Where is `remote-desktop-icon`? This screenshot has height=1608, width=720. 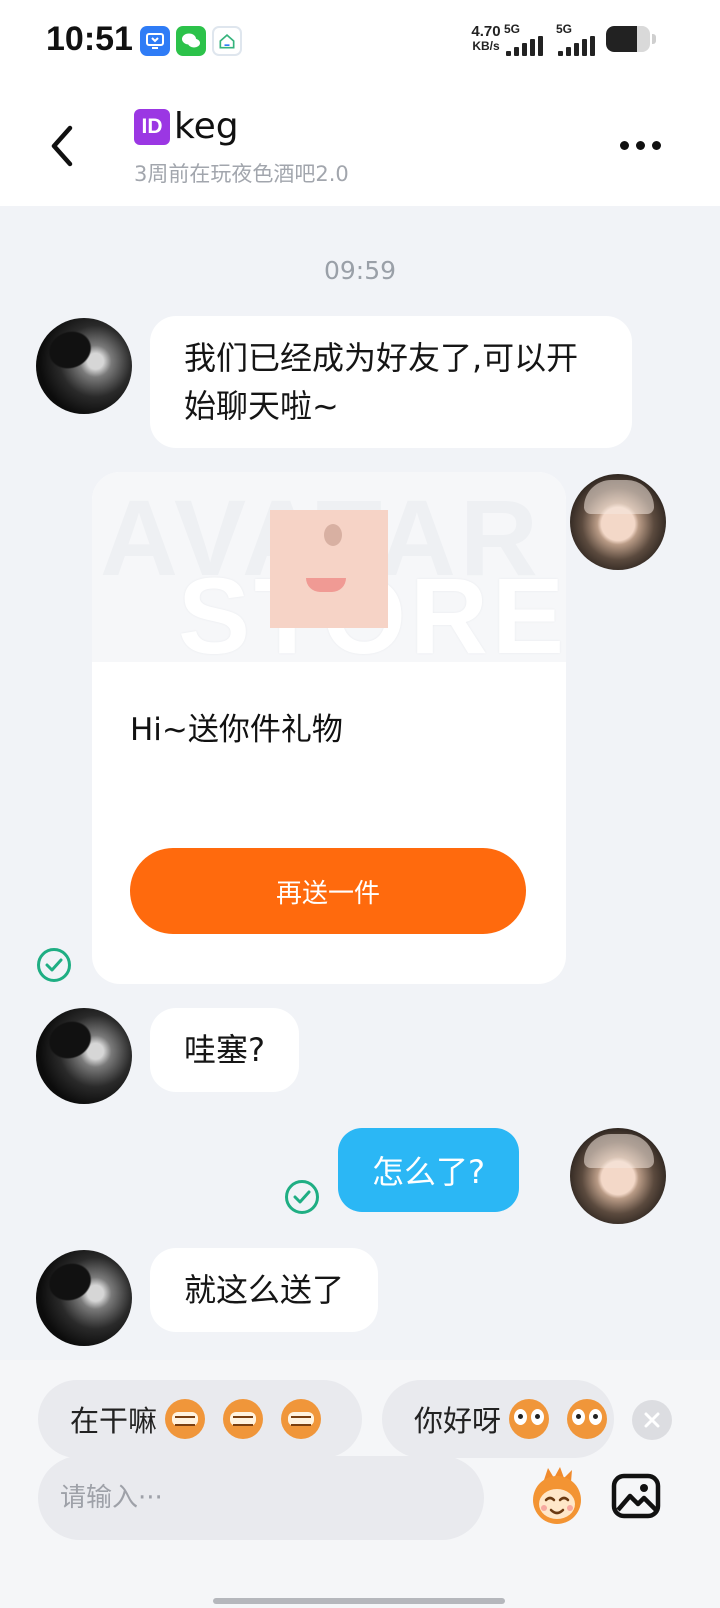
remote-desktop-icon is located at coordinates (155, 41).